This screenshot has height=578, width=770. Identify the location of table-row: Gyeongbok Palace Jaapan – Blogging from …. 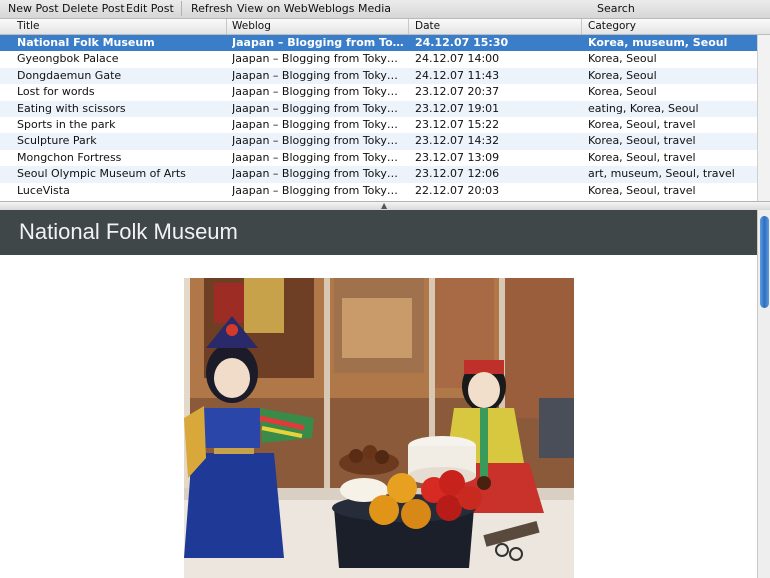
(378, 59).